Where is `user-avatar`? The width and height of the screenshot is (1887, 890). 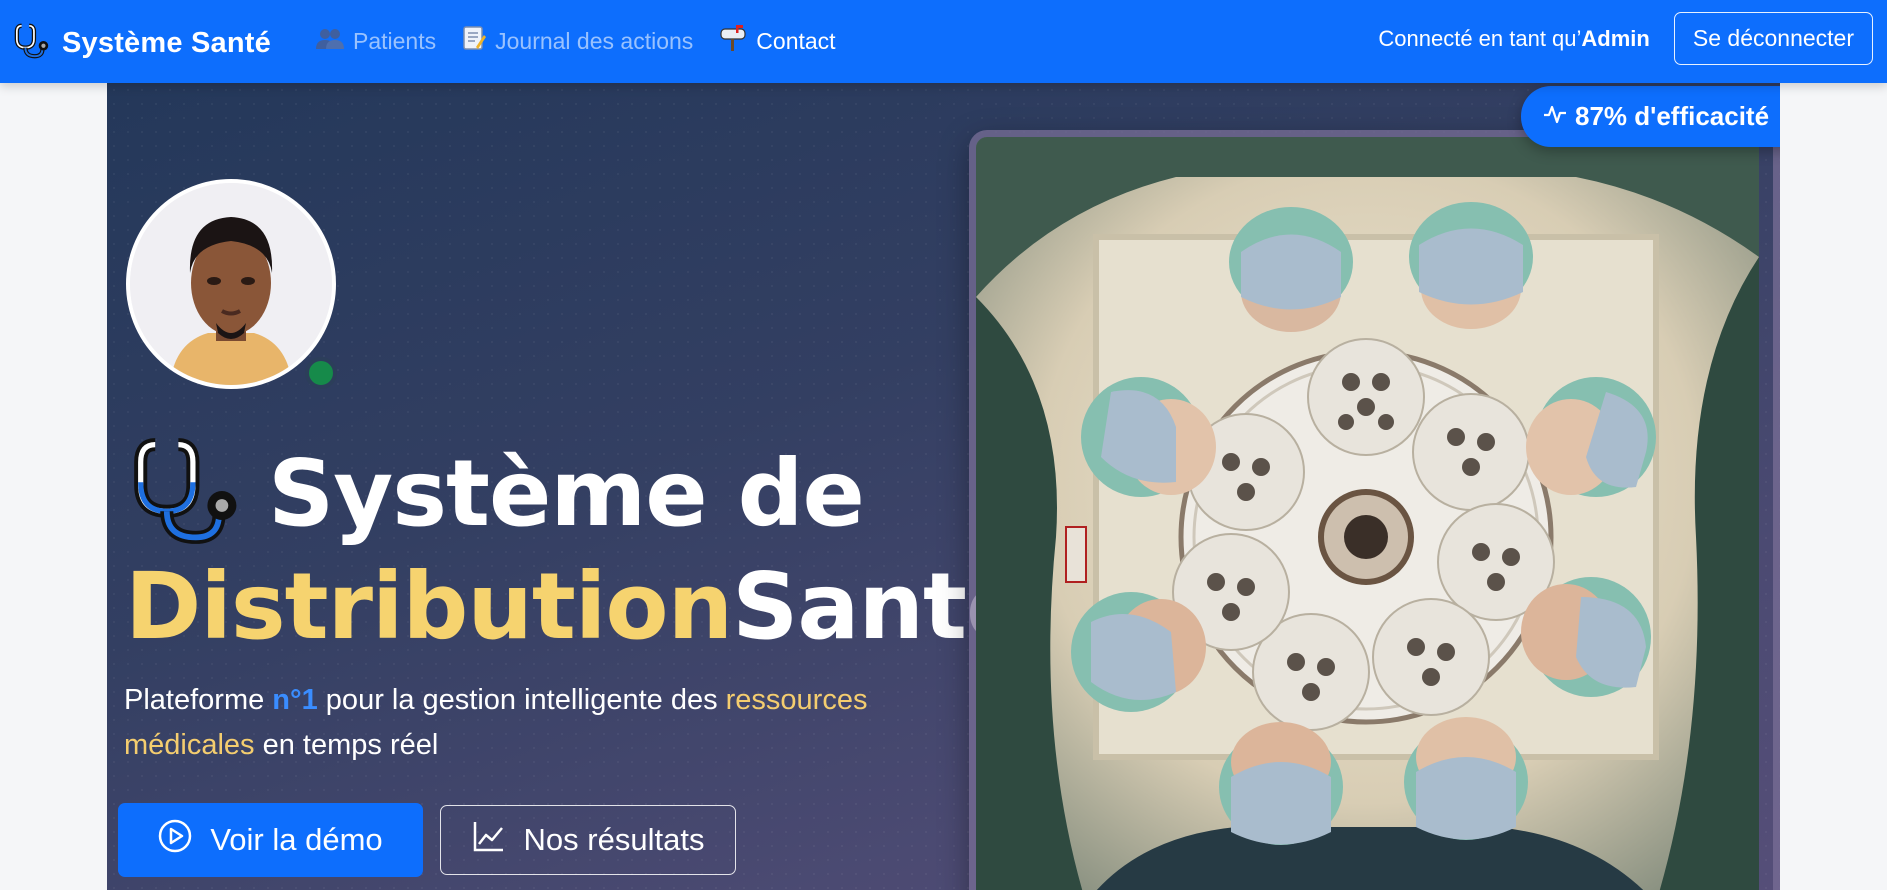
user-avatar is located at coordinates (231, 284).